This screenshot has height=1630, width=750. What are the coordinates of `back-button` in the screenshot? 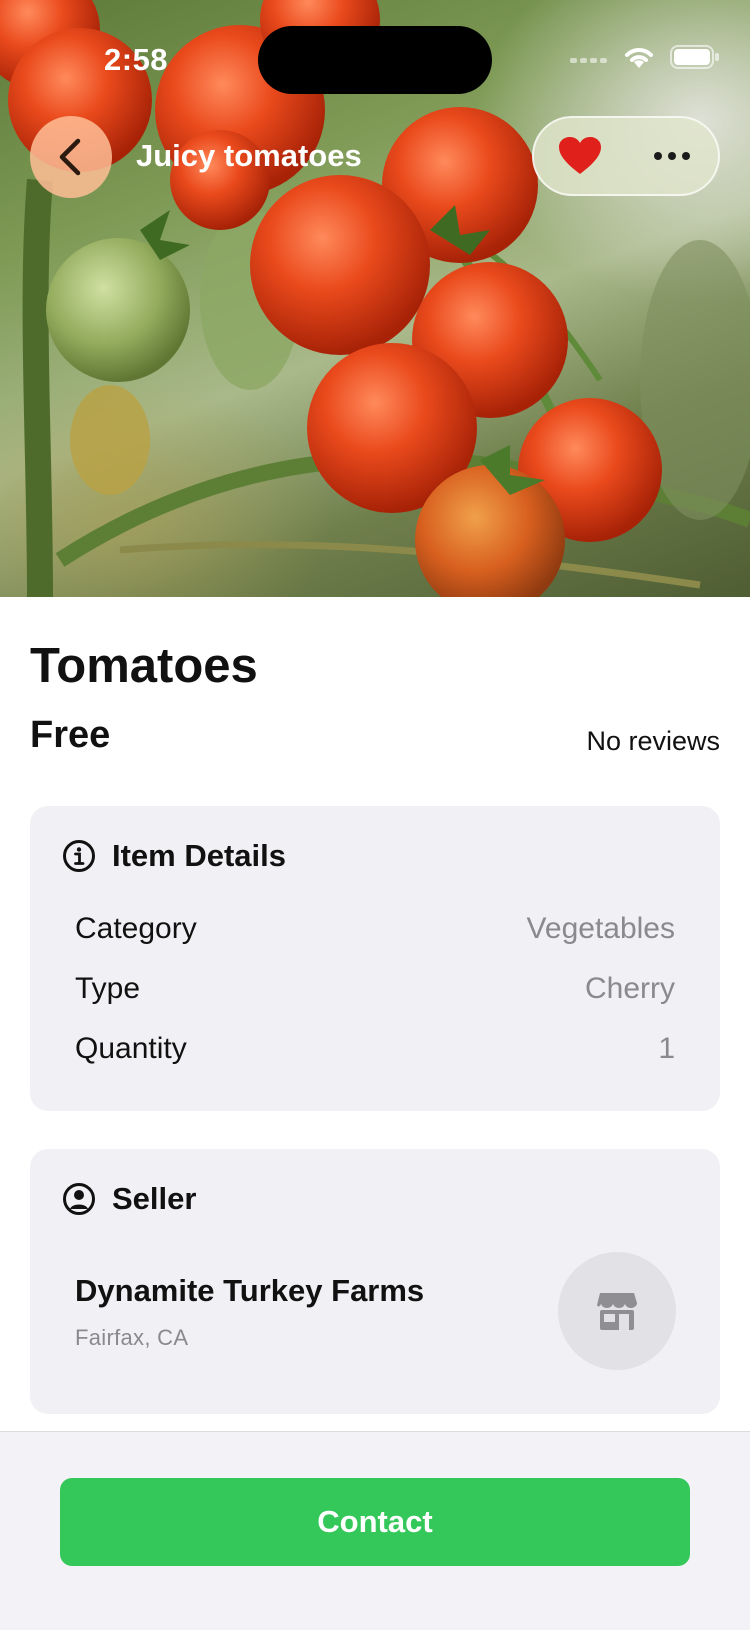 It's located at (71, 157).